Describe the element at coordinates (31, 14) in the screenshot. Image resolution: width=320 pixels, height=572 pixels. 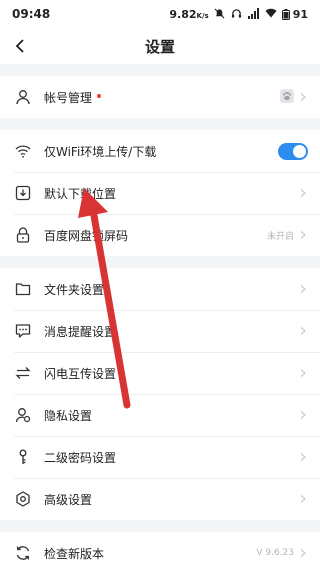
I see `status-time: 09:48` at that location.